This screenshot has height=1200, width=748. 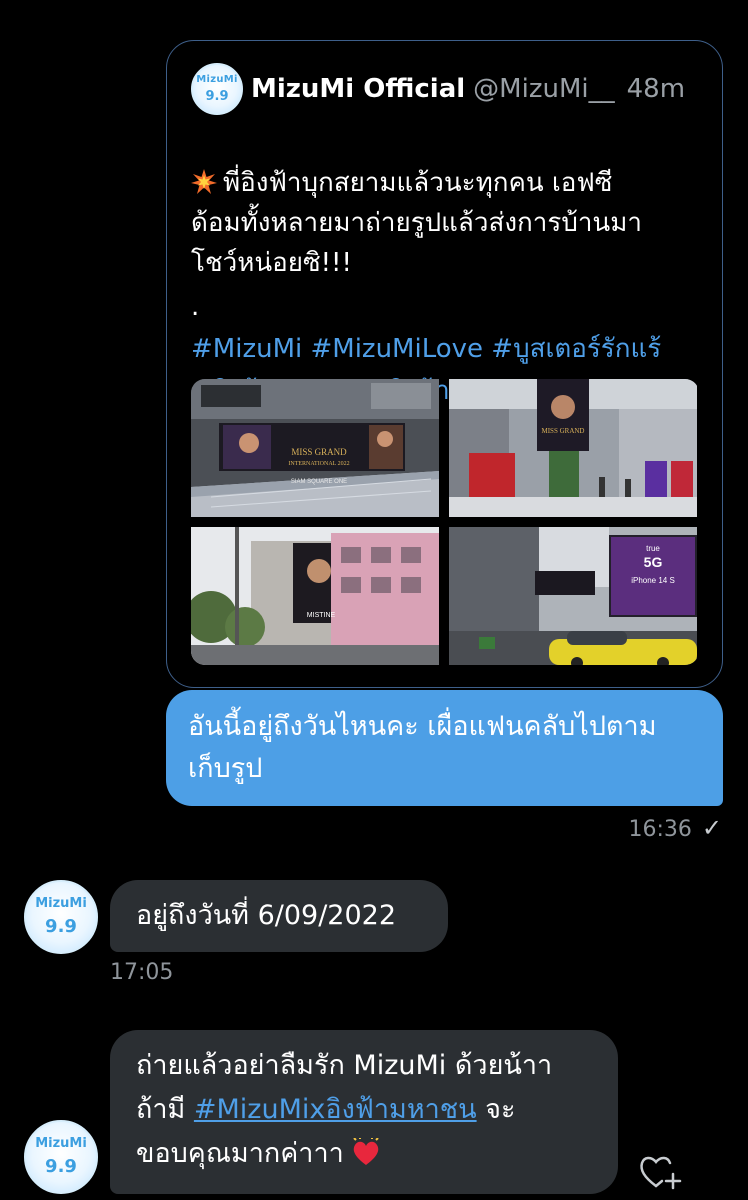 What do you see at coordinates (543, 89) in the screenshot?
I see `tweet-author-handle: @MizuMi__` at bounding box center [543, 89].